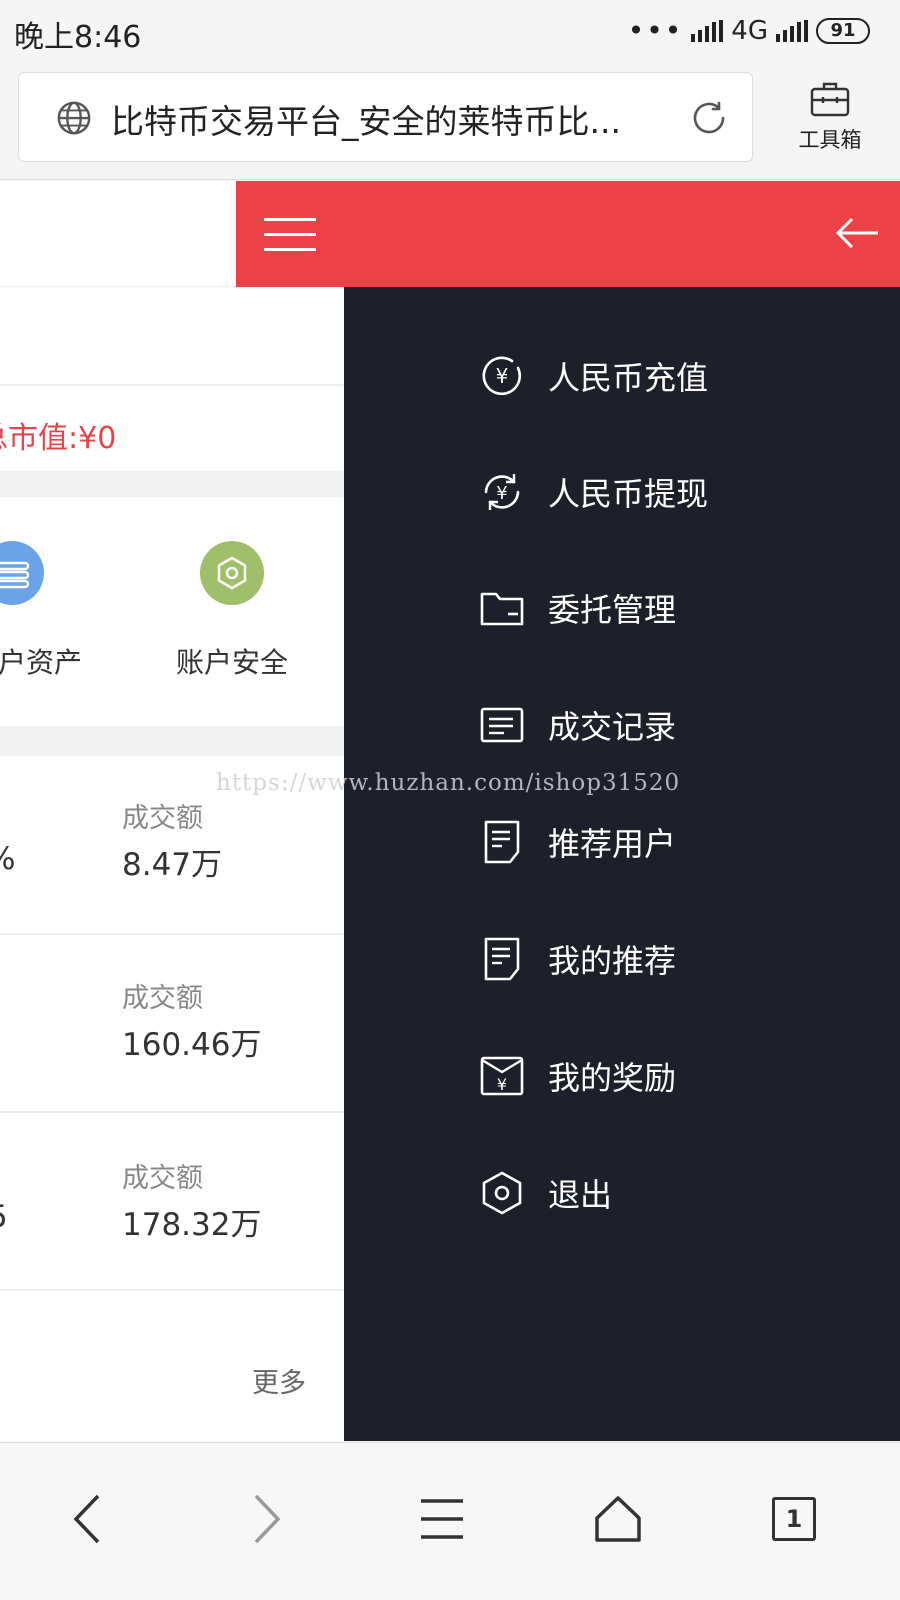 The image size is (900, 1600). Describe the element at coordinates (232, 661) in the screenshot. I see `quick-action-label: 账户安全` at that location.